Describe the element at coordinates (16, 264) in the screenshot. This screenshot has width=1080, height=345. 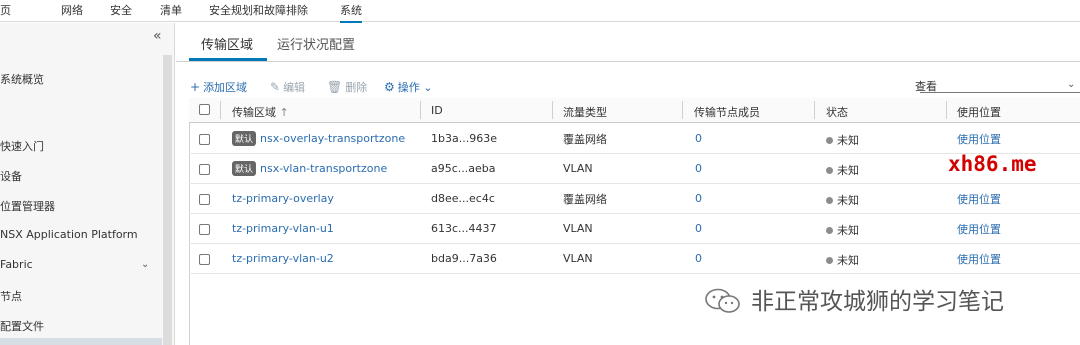
I see `sidebar-item-fabric: Fabric` at that location.